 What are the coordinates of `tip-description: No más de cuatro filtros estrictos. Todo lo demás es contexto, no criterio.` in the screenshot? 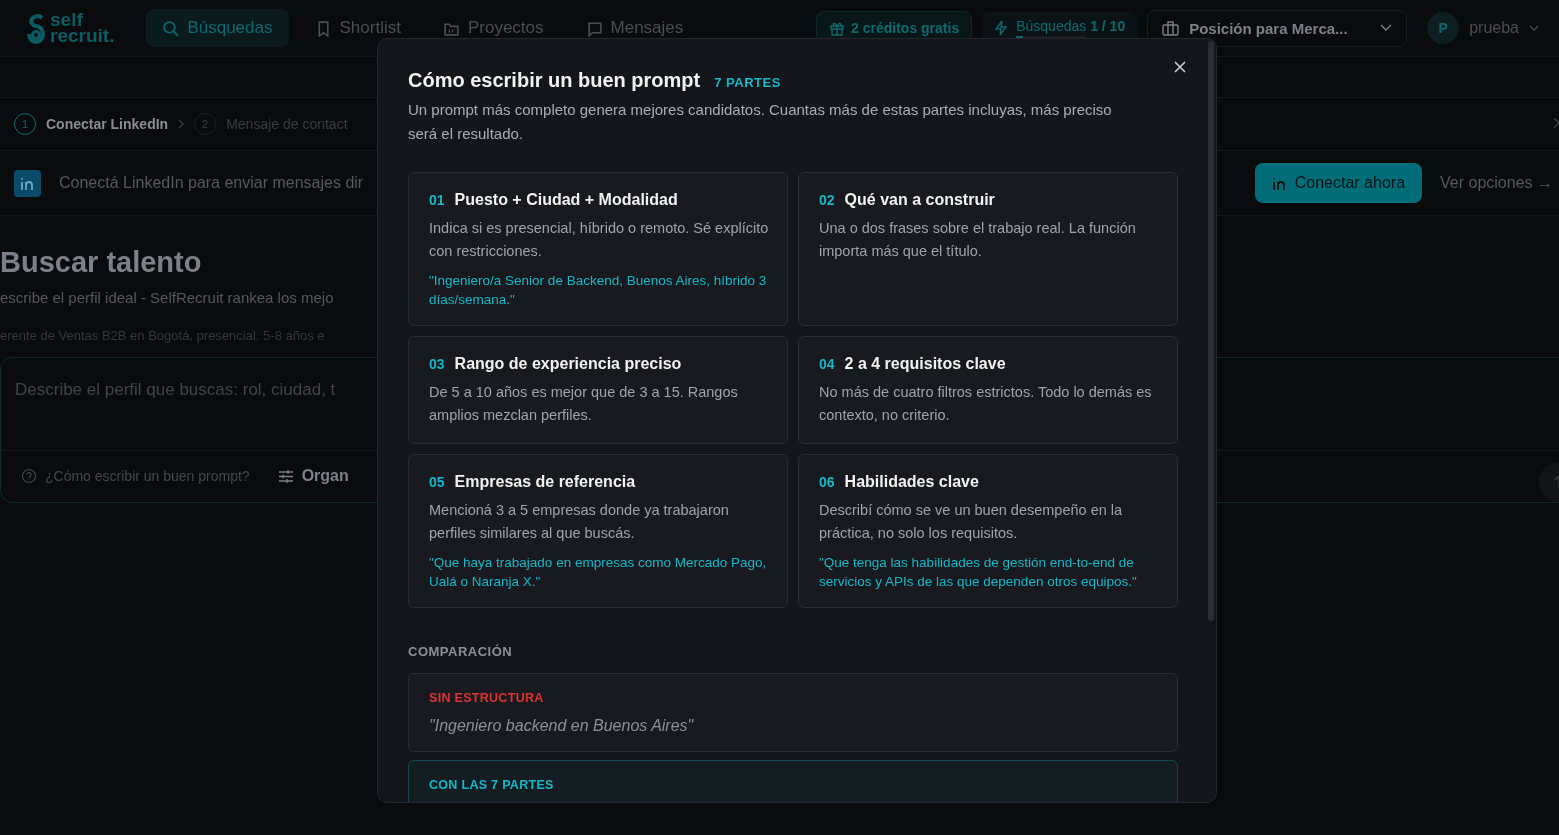 It's located at (986, 404).